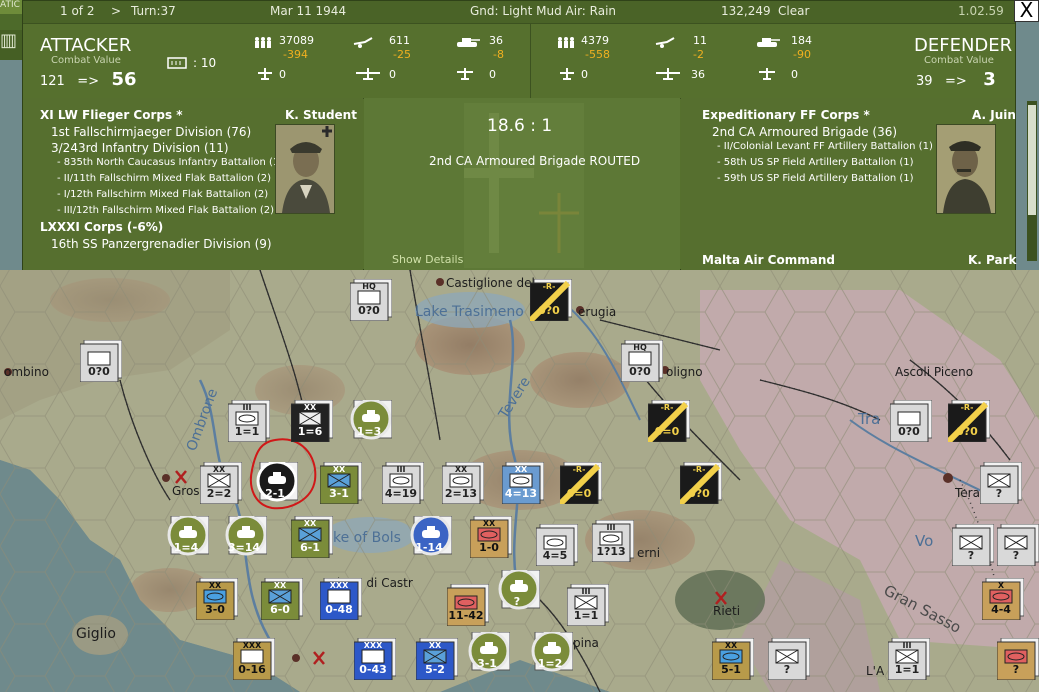  Describe the element at coordinates (794, 11) in the screenshot. I see `weather-state: Clear` at that location.